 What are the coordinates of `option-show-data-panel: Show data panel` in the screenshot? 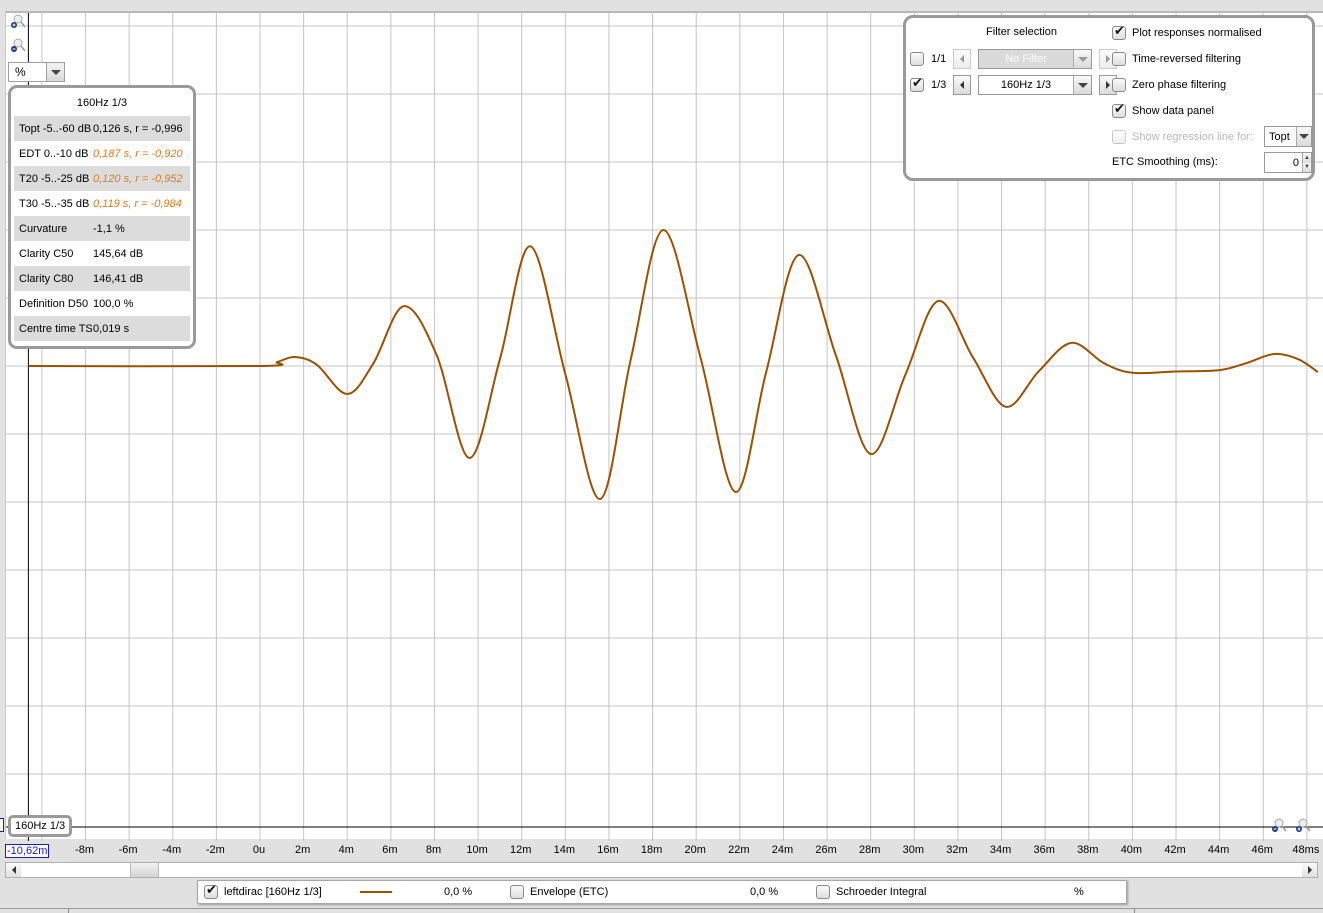 It's located at (1163, 111).